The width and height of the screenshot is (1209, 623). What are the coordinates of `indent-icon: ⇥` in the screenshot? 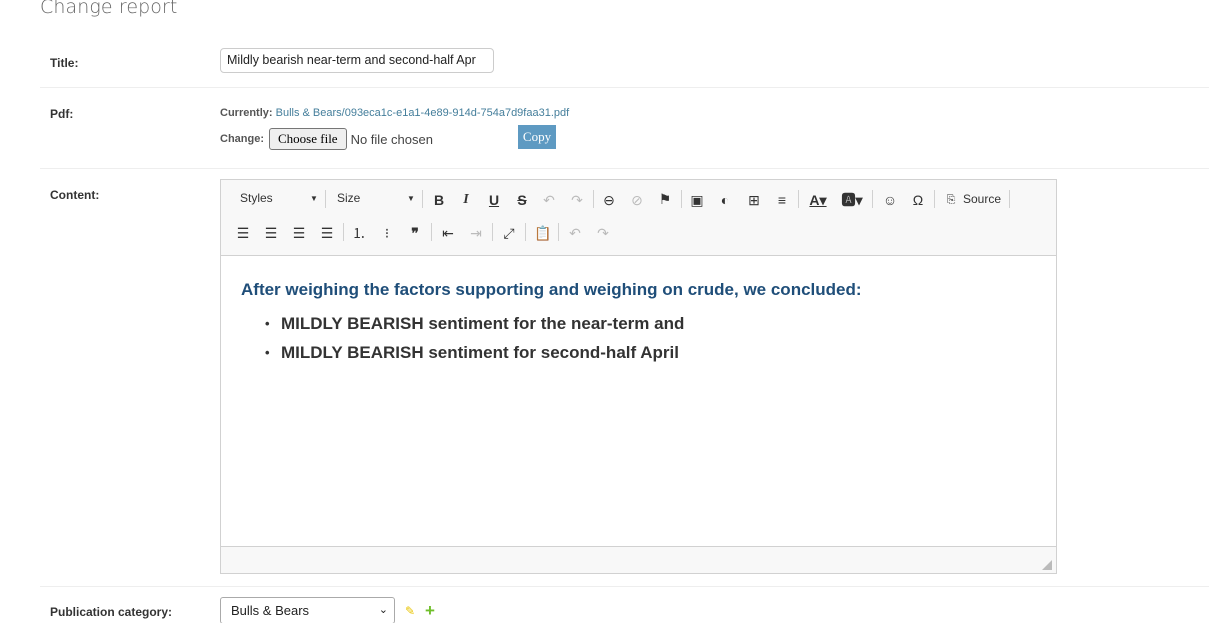 It's located at (476, 233).